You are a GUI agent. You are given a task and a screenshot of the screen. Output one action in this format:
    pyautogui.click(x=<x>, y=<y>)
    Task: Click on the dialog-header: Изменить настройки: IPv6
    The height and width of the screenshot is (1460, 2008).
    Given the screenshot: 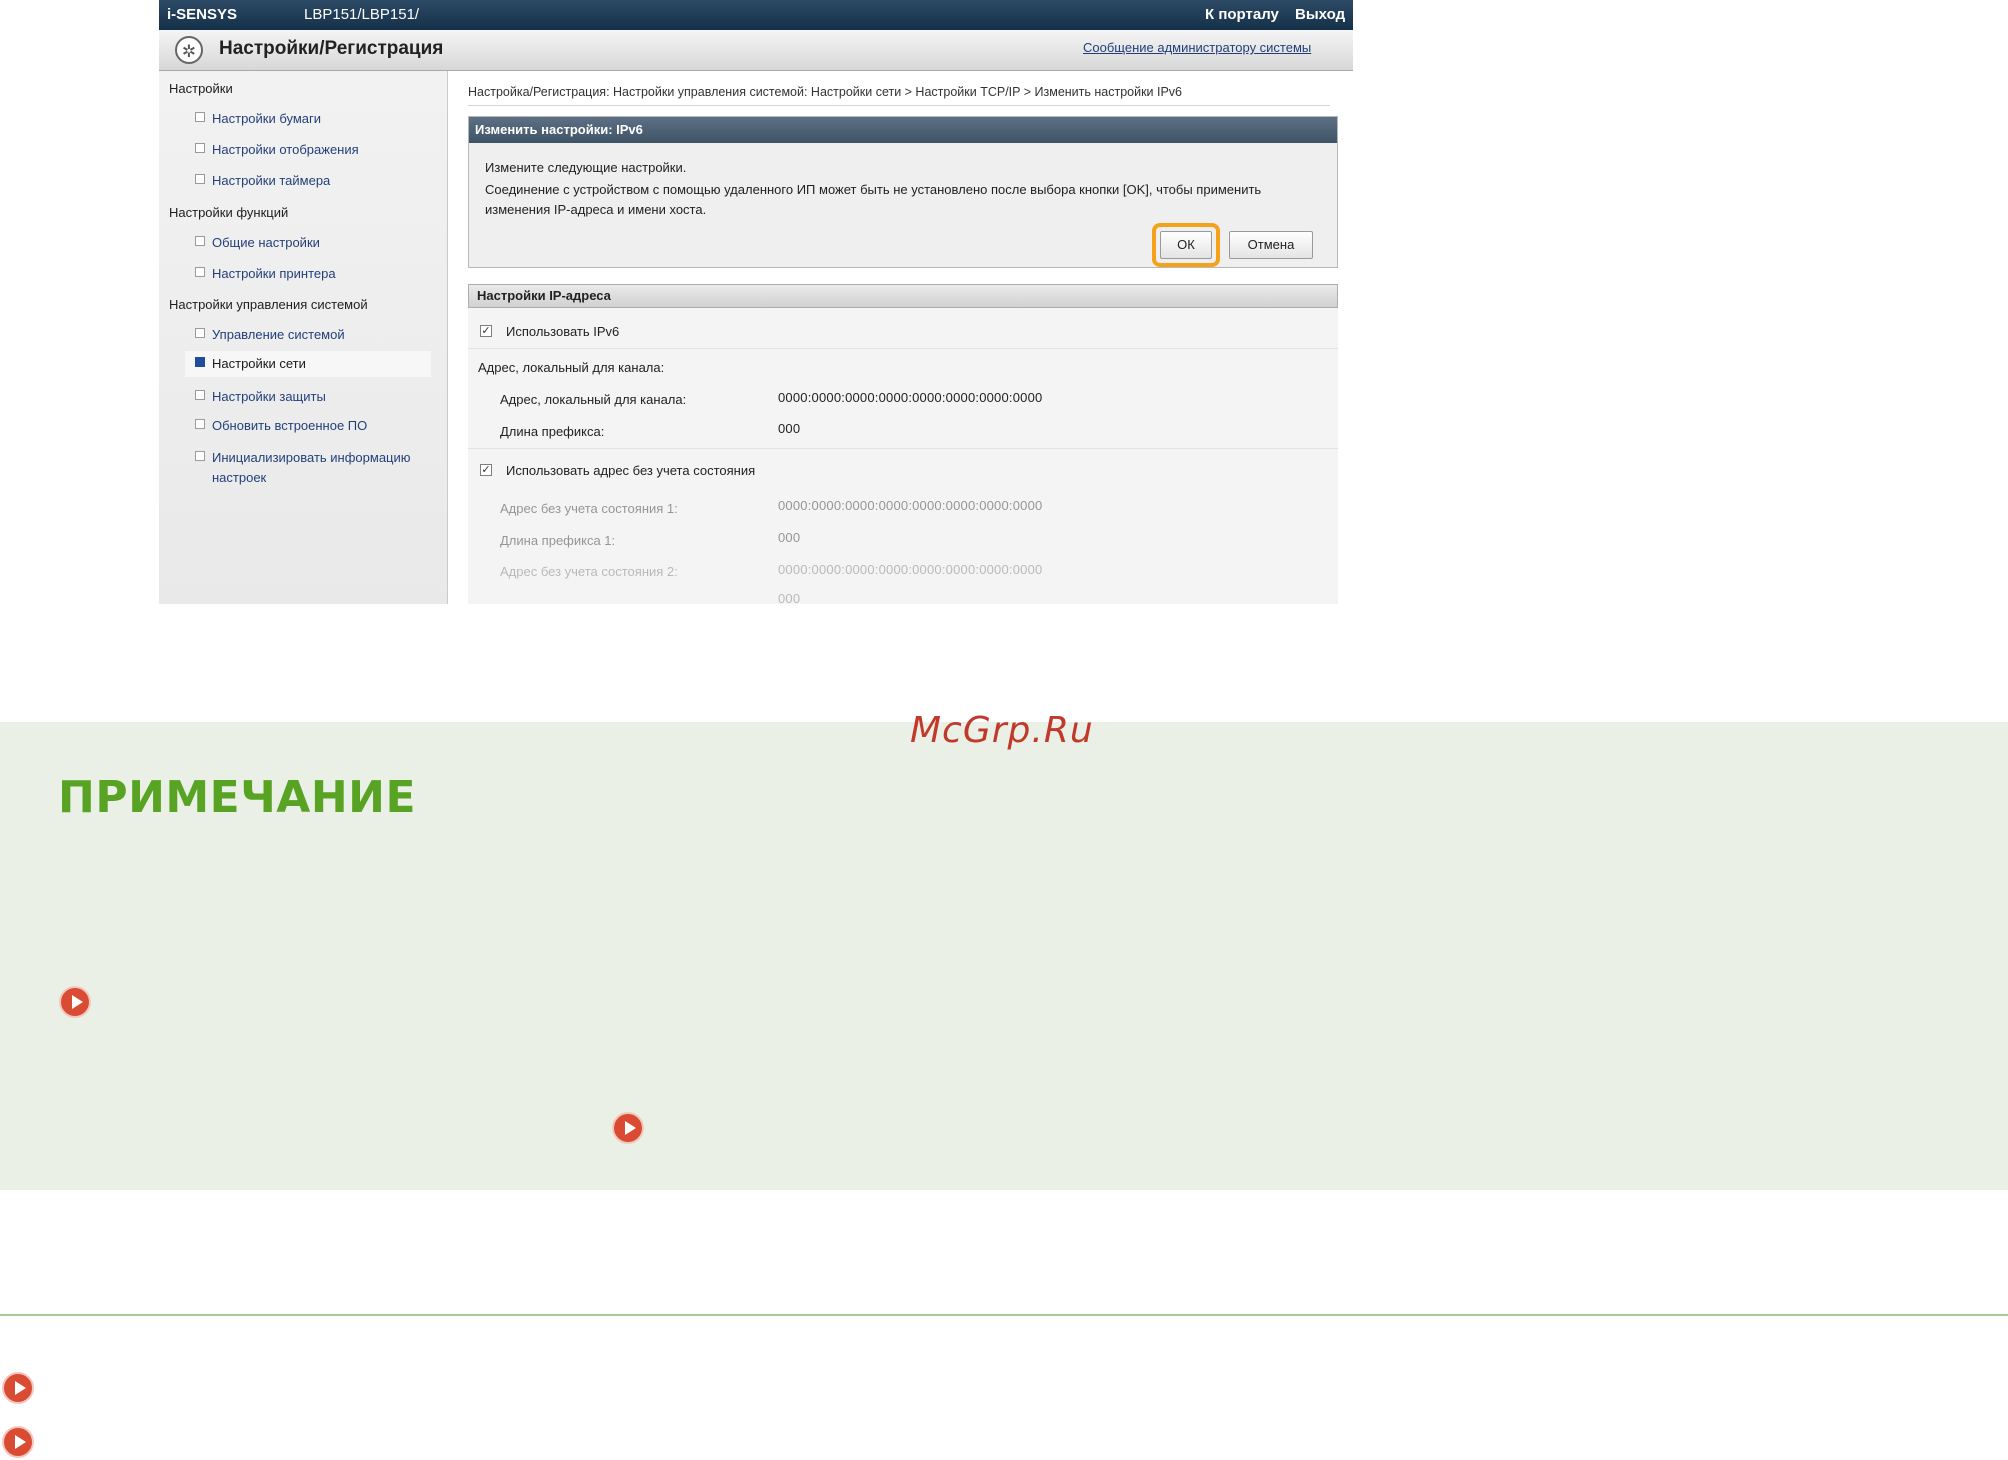 What is the action you would take?
    pyautogui.click(x=903, y=130)
    